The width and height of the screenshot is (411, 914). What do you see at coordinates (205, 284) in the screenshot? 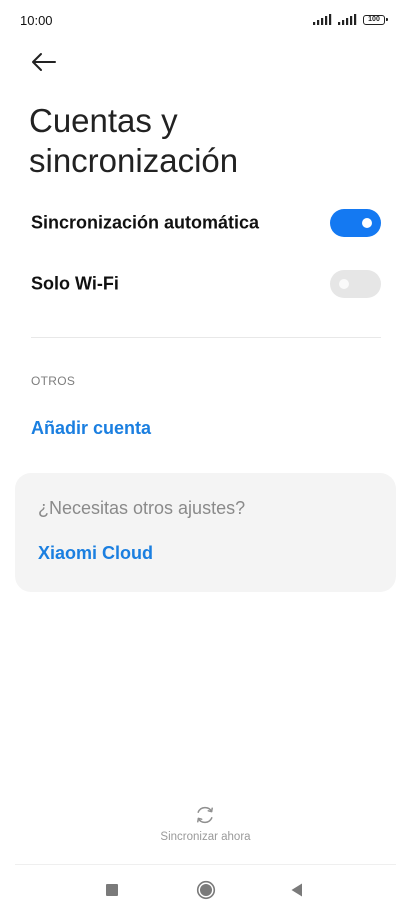
I see `wifi-only-row: Solo Wi-Fi` at bounding box center [205, 284].